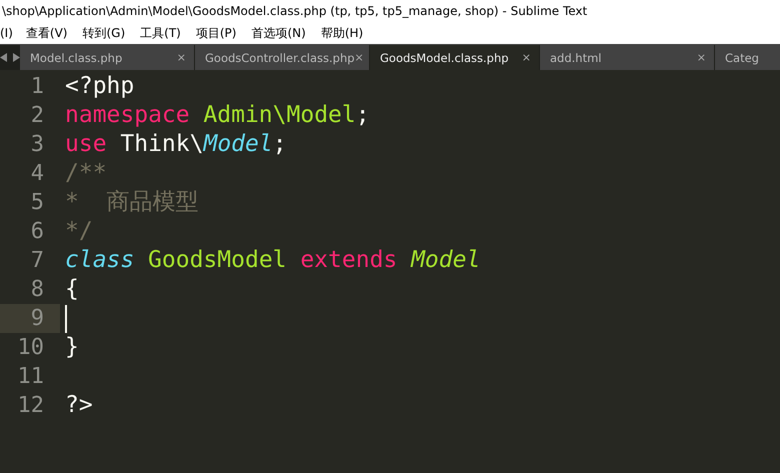 The image size is (780, 473). What do you see at coordinates (37, 261) in the screenshot?
I see `line-number: 7` at bounding box center [37, 261].